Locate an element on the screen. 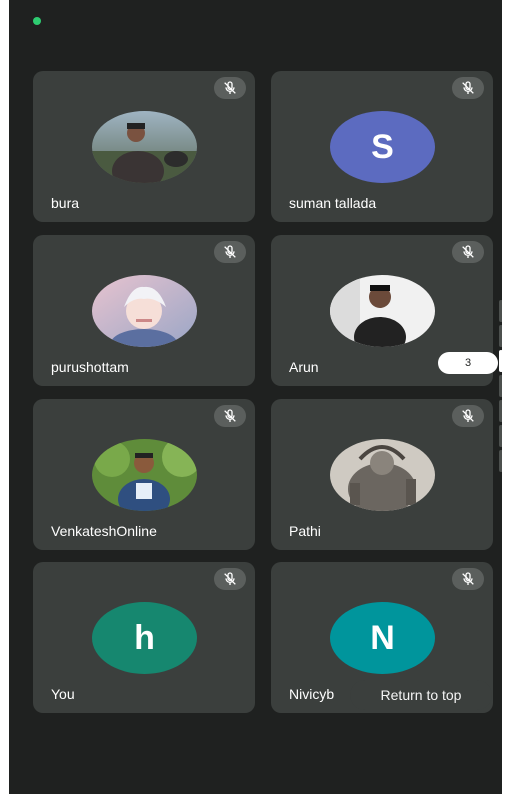 This screenshot has height=794, width=510. avatar-initial: N is located at coordinates (382, 638).